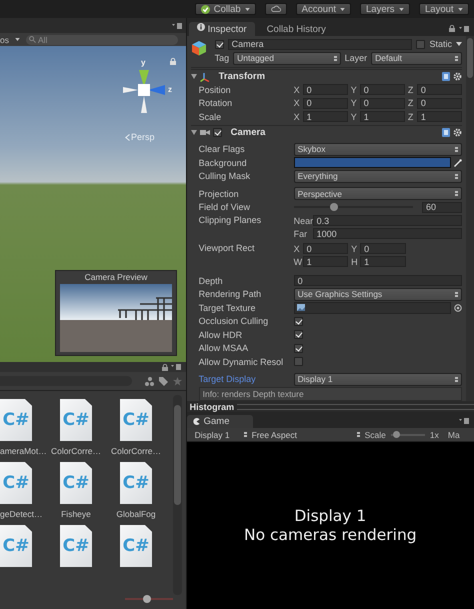 This screenshot has width=474, height=609. I want to click on panel-tab: Collab History, so click(296, 29).